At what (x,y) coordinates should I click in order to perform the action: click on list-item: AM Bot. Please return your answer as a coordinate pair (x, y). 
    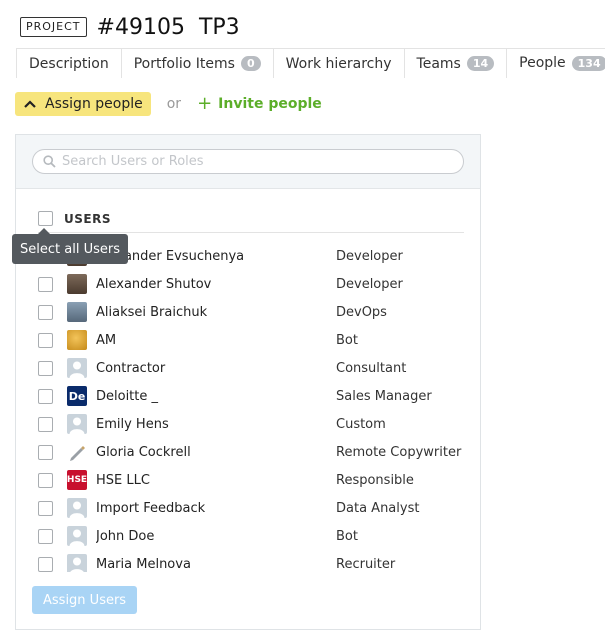
    Looking at the image, I should click on (251, 340).